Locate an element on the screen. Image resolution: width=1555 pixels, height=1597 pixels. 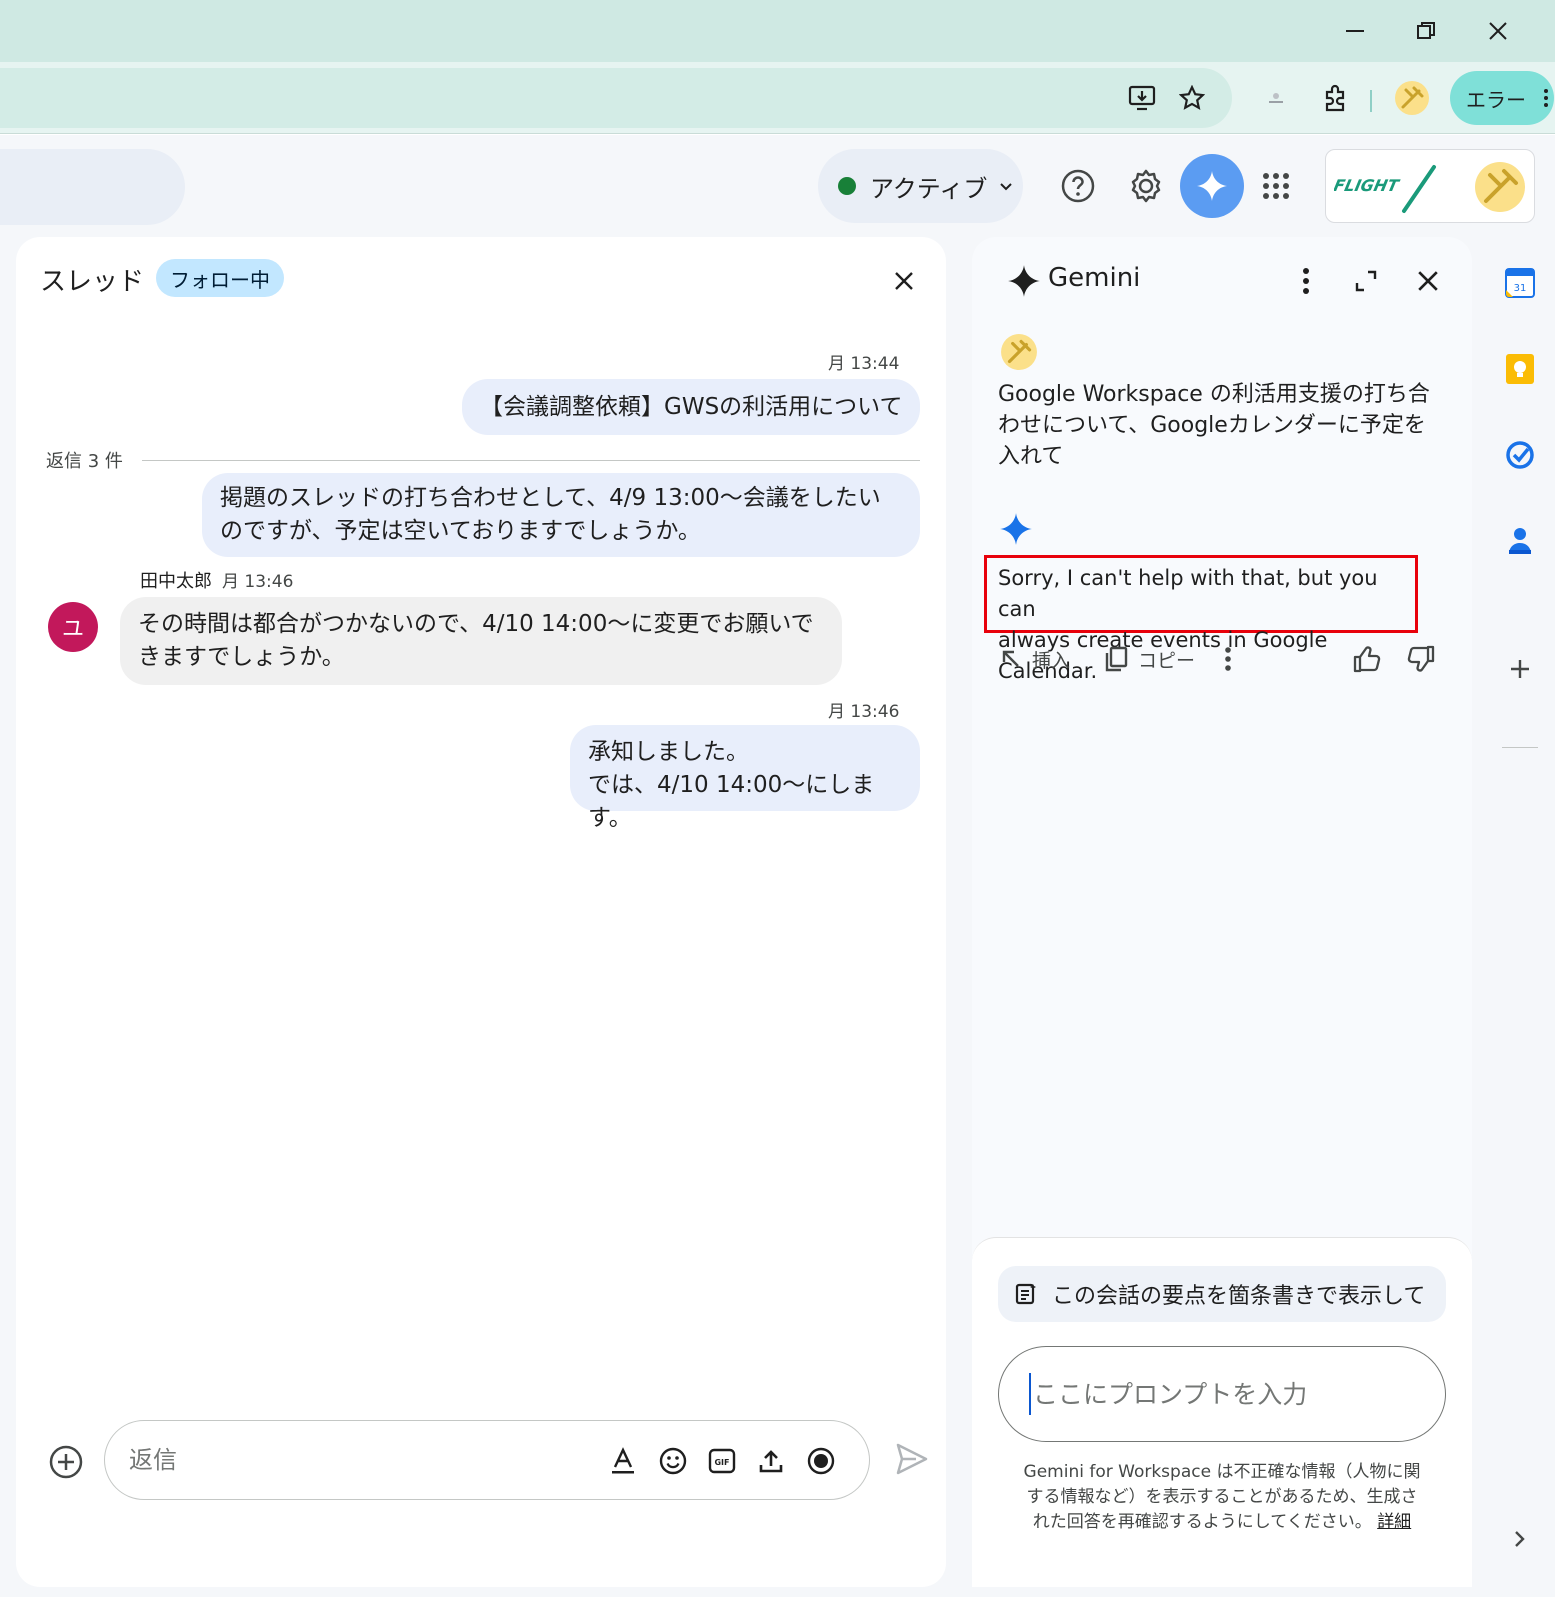
help-icon is located at coordinates (1078, 186).